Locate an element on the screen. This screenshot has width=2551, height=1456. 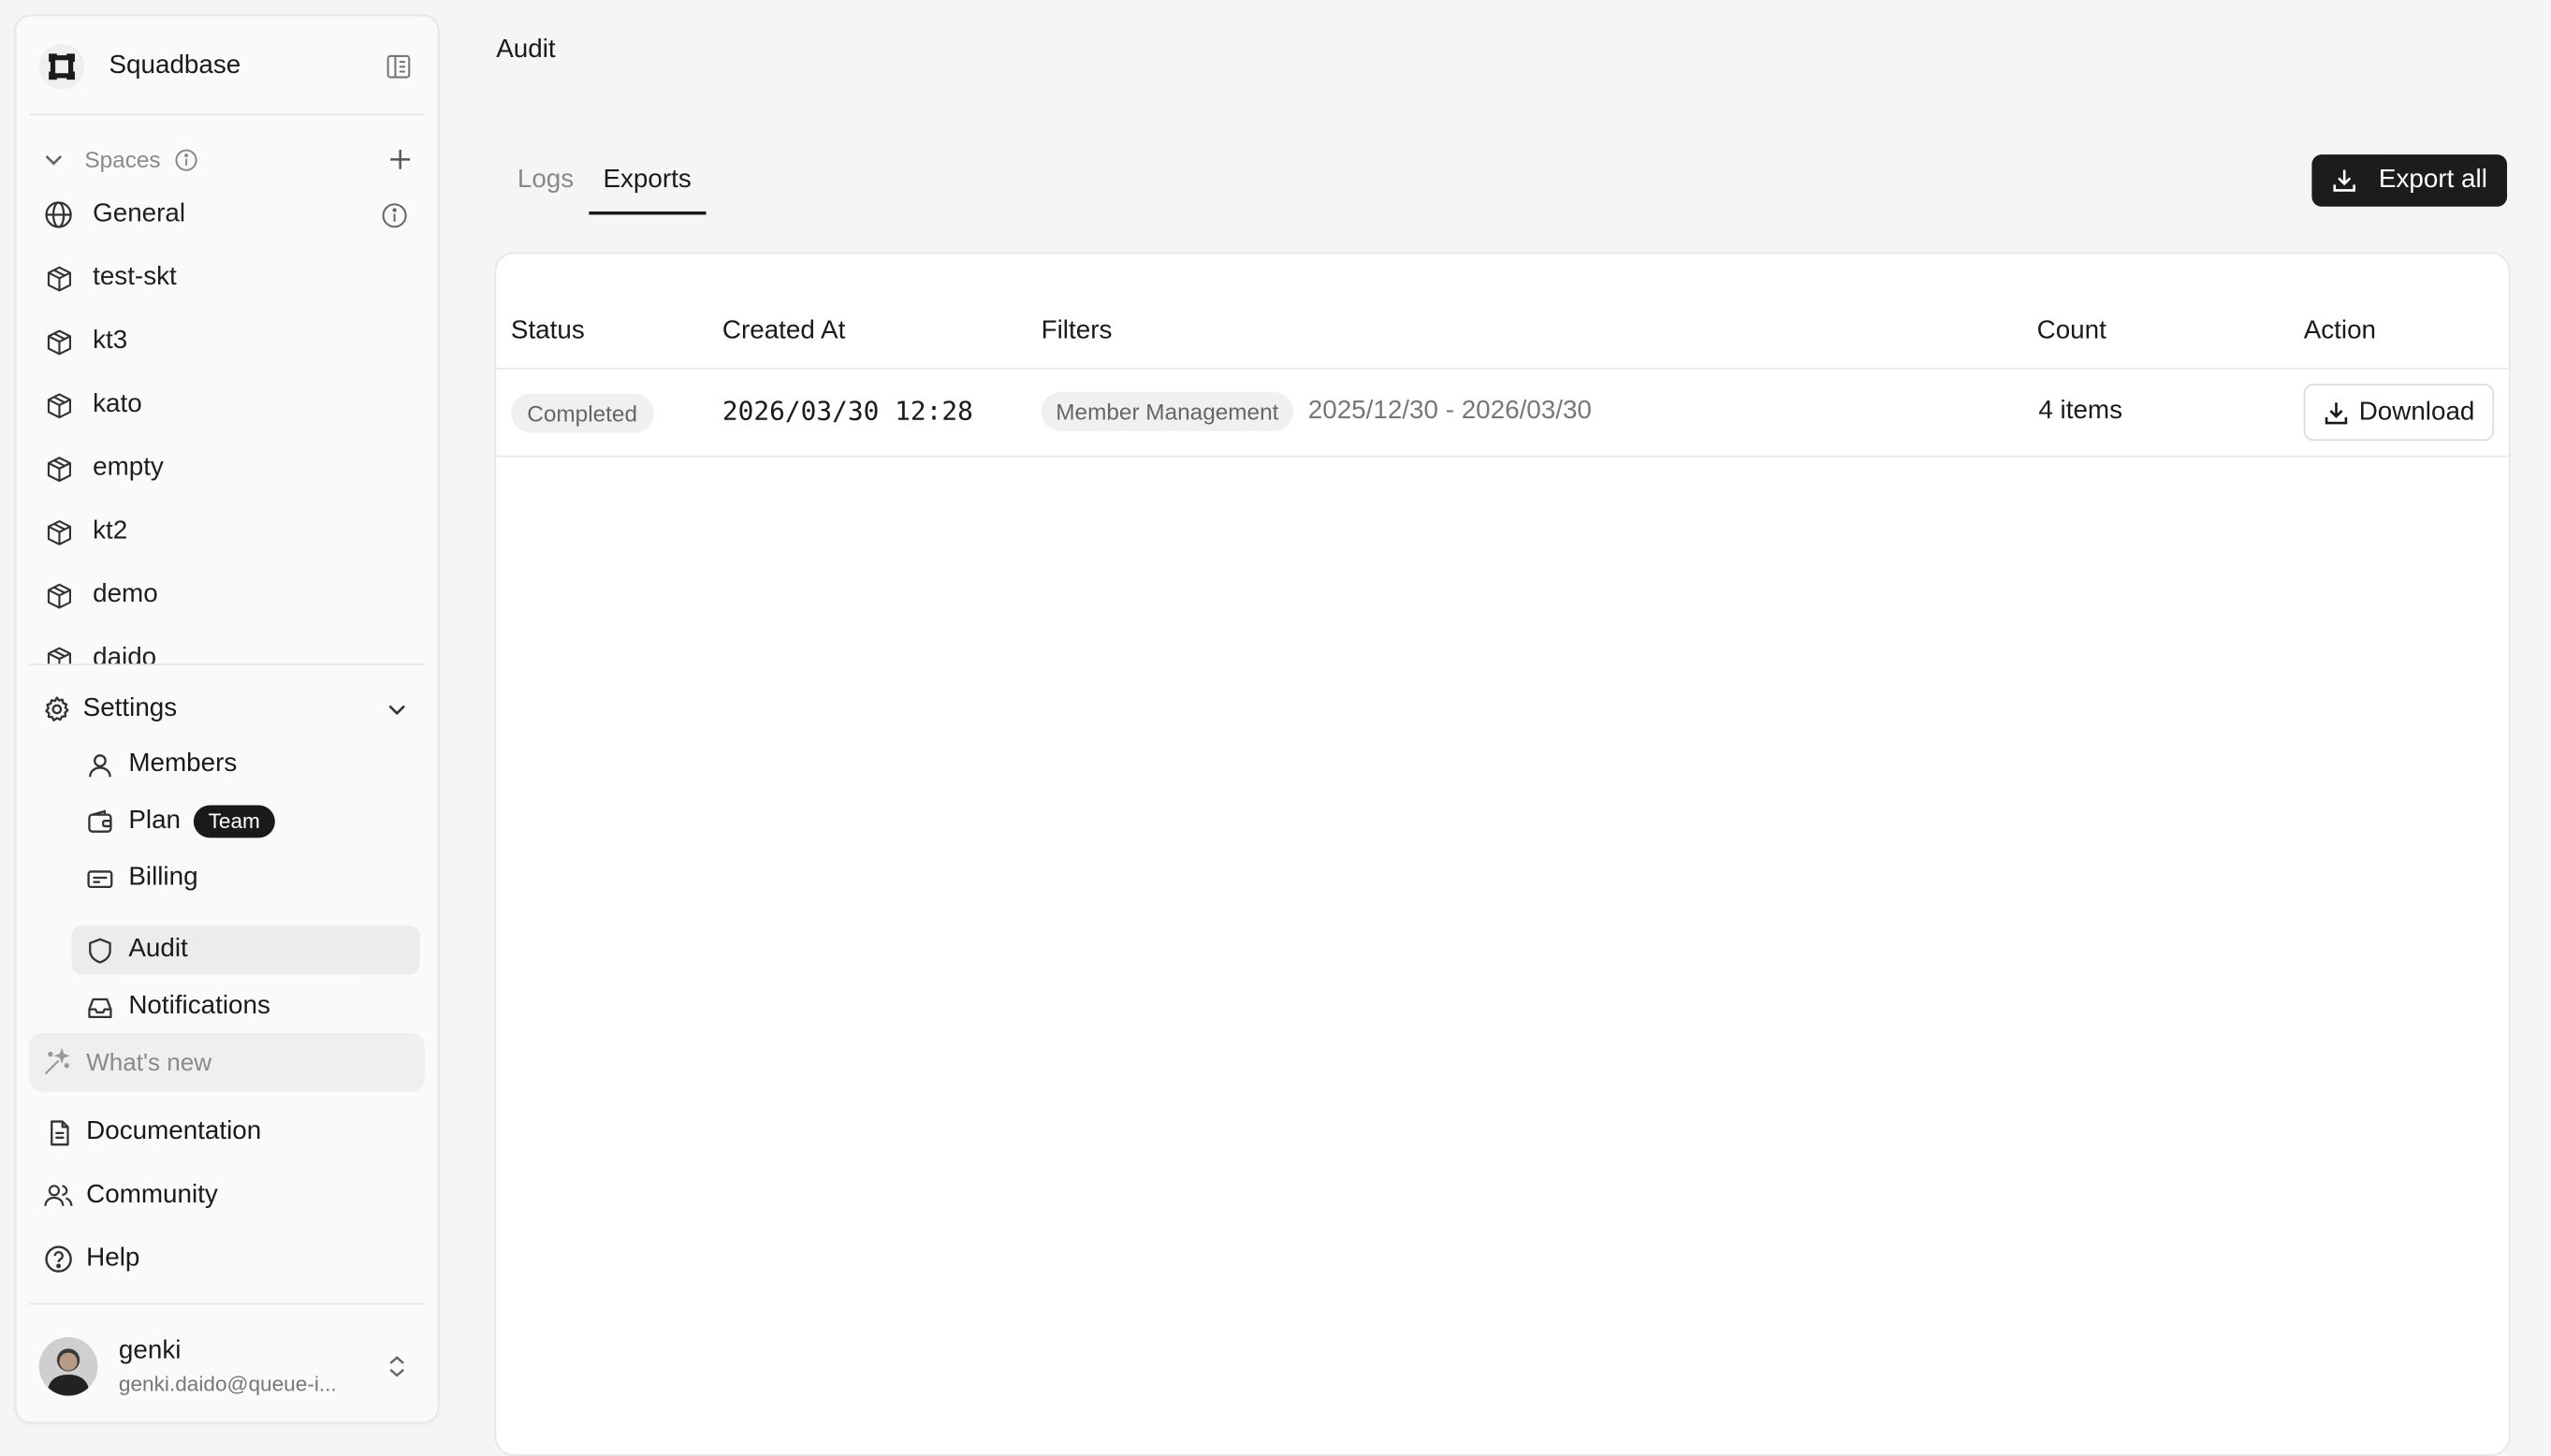
space-label: General is located at coordinates (139, 214).